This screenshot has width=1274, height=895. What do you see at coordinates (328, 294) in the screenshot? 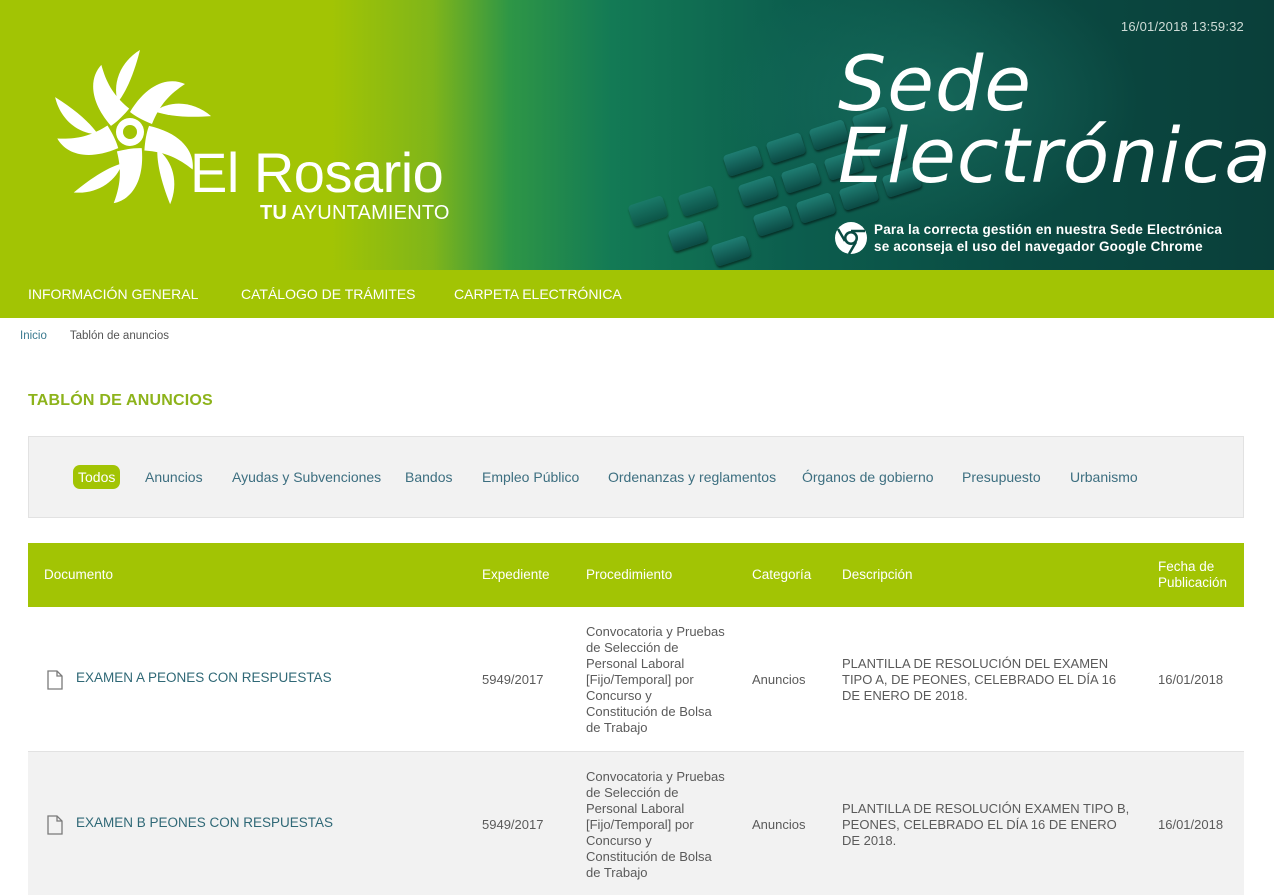
I see `nav-catalogo-tramites: CATÁLOGO DE TRÁMITES` at bounding box center [328, 294].